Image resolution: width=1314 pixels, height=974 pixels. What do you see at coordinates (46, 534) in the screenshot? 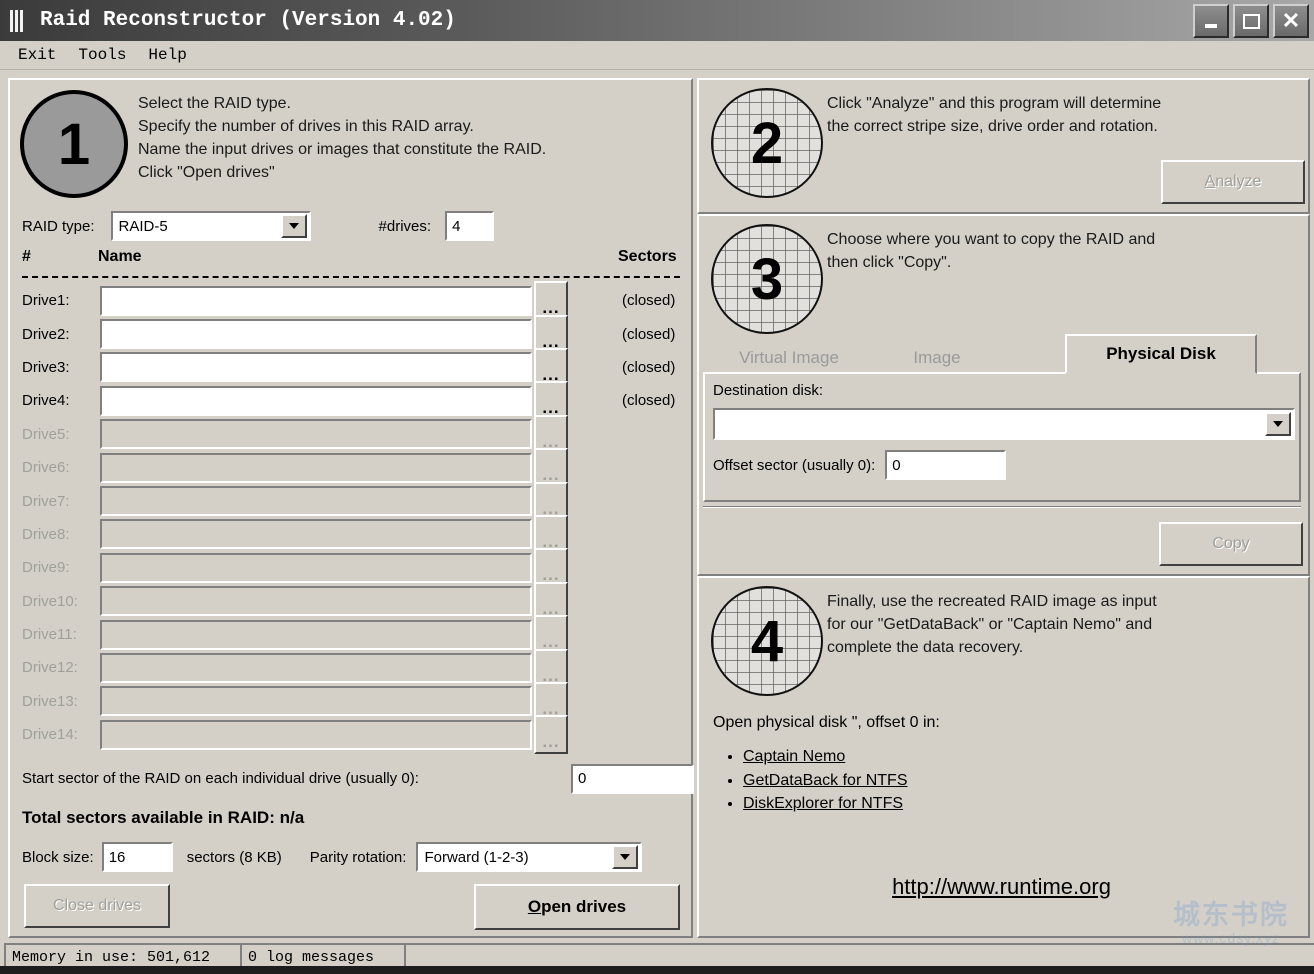
I see `drive-label: Drive8:` at bounding box center [46, 534].